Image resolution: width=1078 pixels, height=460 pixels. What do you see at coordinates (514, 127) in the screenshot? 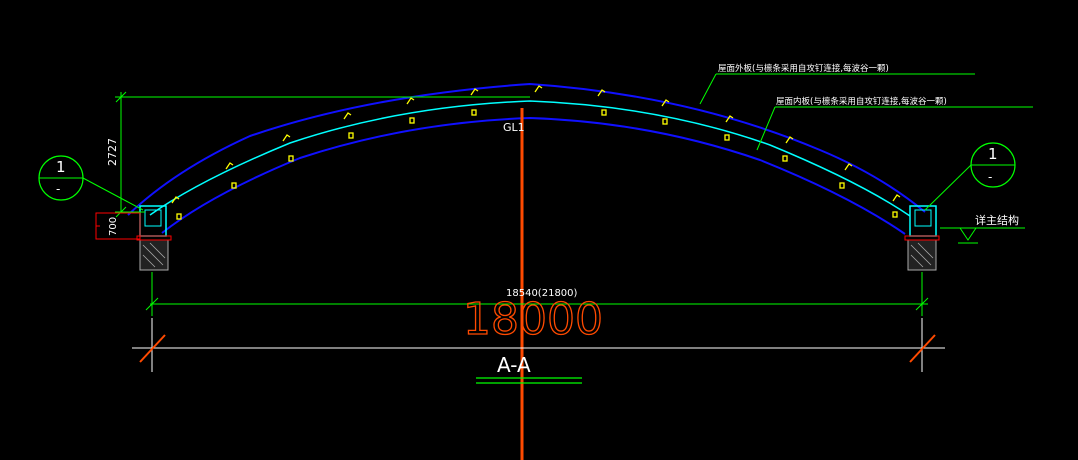
I see `girder-label: GL1` at bounding box center [514, 127].